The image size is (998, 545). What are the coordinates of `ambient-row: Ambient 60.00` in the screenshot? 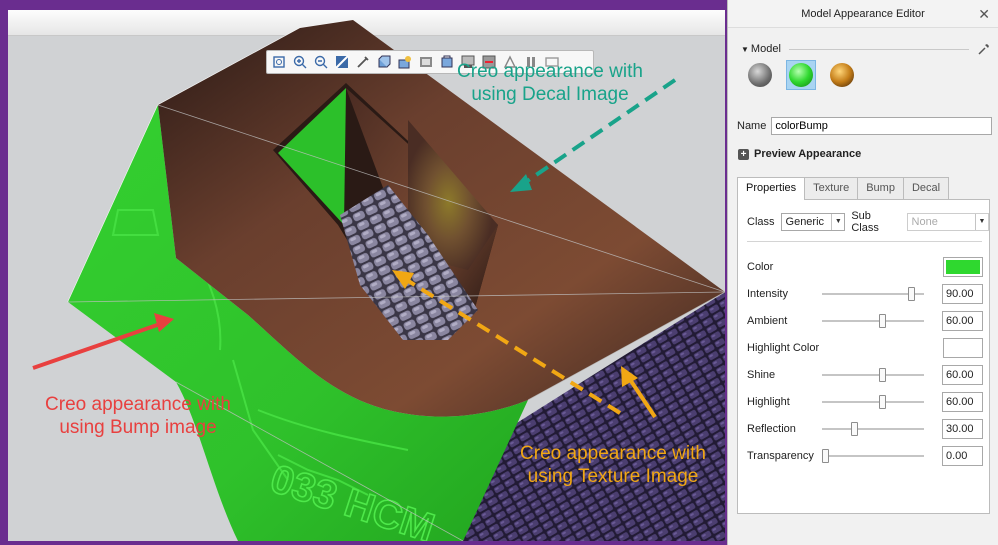 It's located at (865, 321).